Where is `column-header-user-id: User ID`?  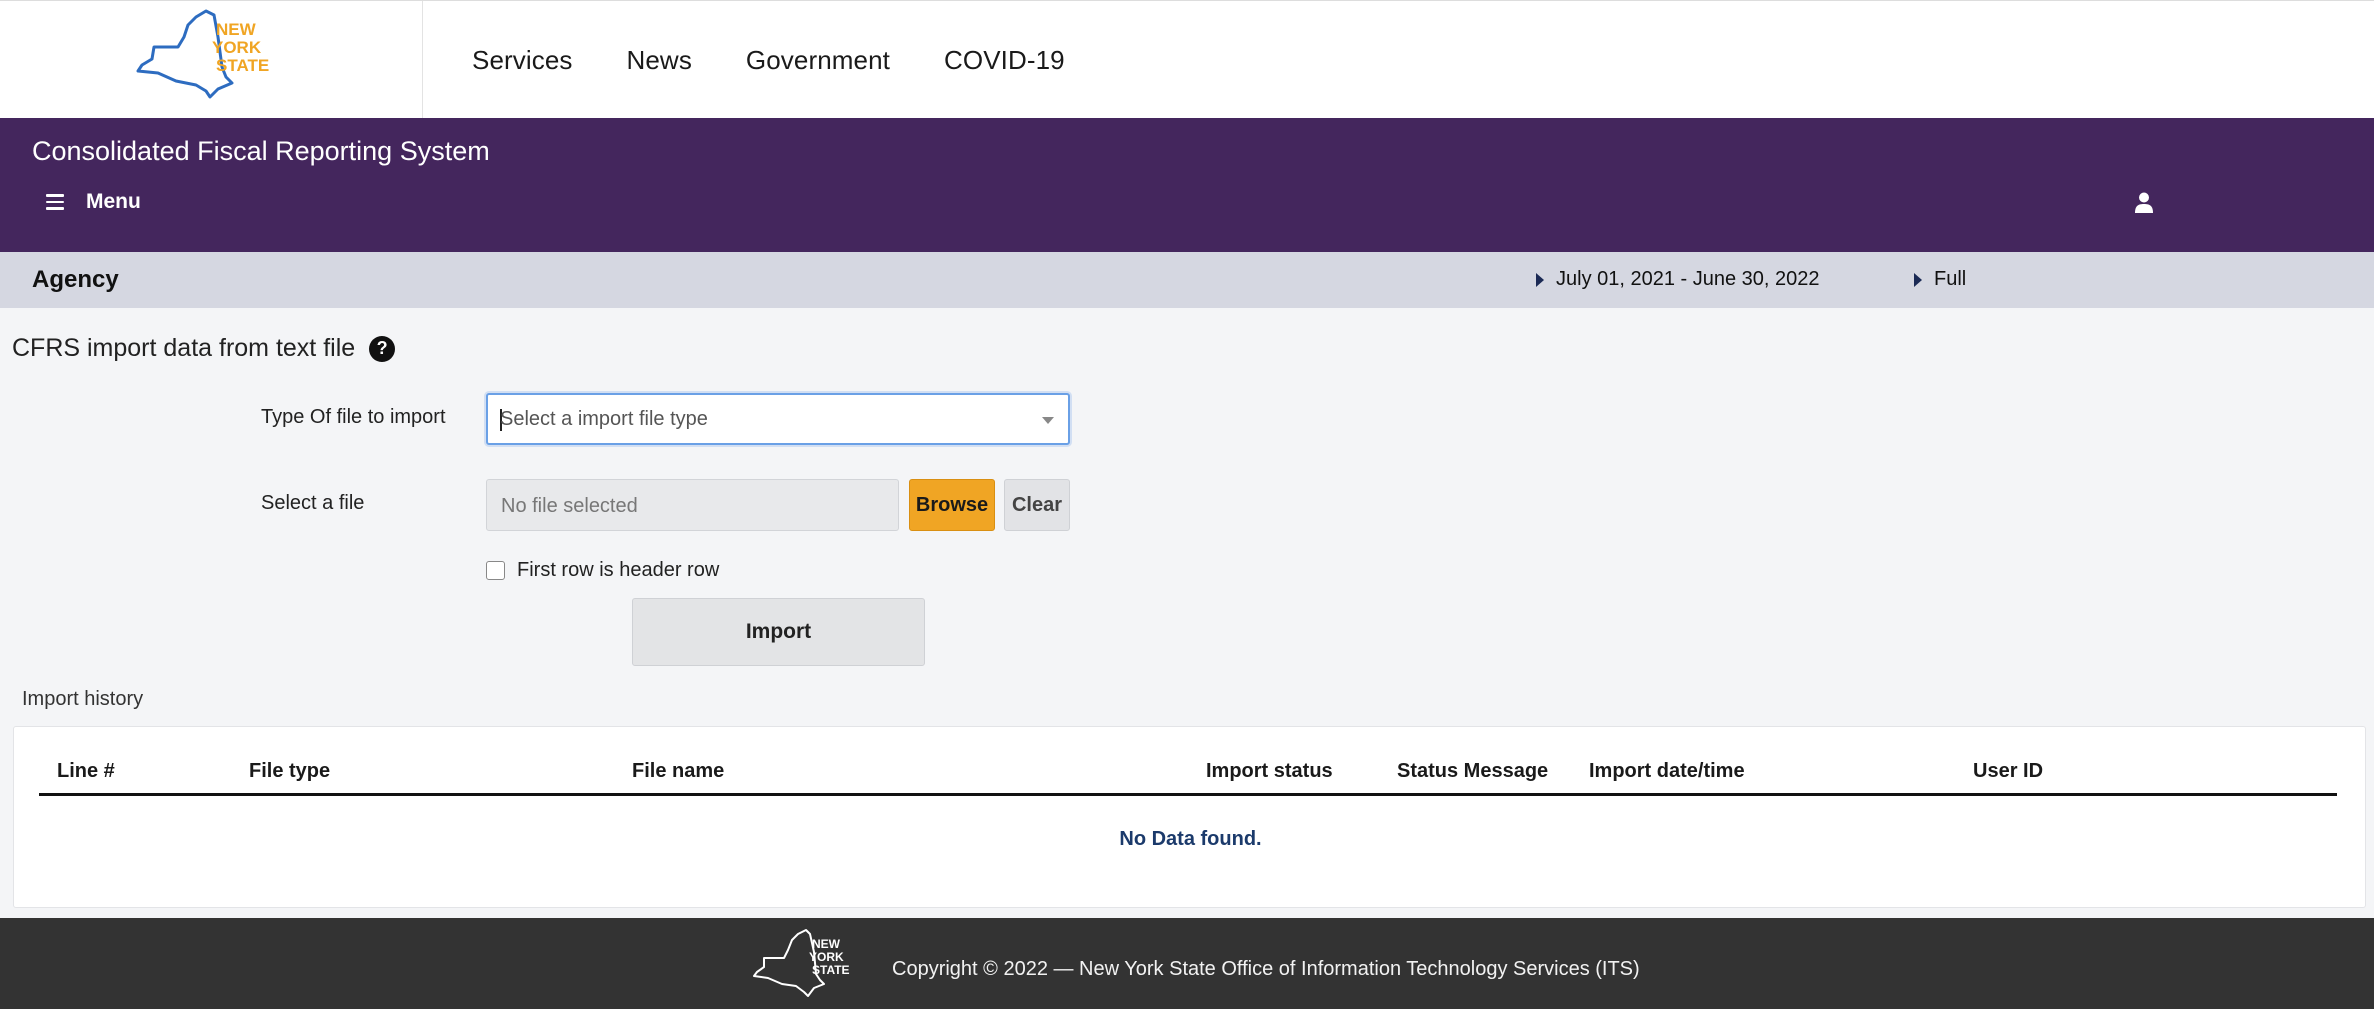
column-header-user-id: User ID is located at coordinates (2008, 771).